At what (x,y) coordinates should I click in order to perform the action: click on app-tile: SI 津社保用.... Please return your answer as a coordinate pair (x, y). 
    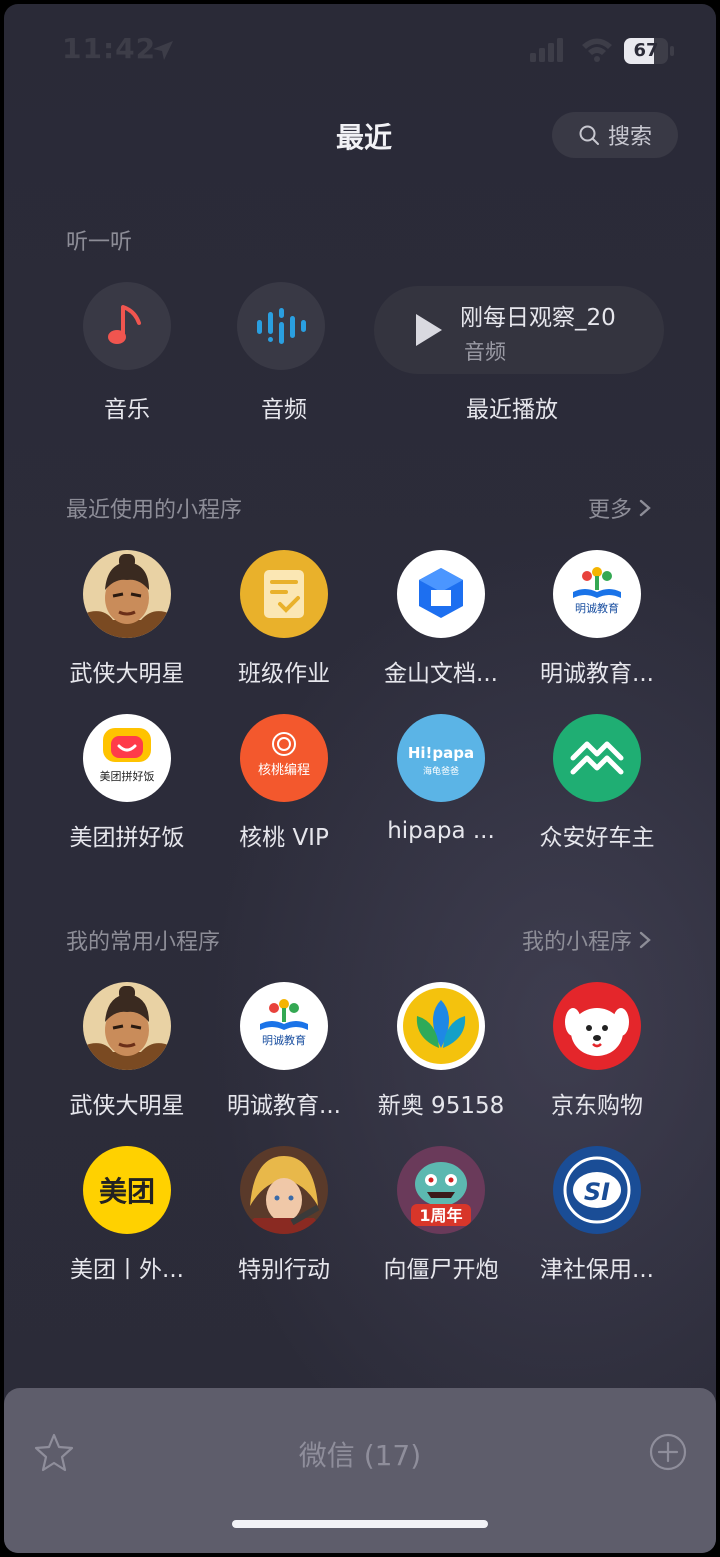
    Looking at the image, I should click on (597, 1221).